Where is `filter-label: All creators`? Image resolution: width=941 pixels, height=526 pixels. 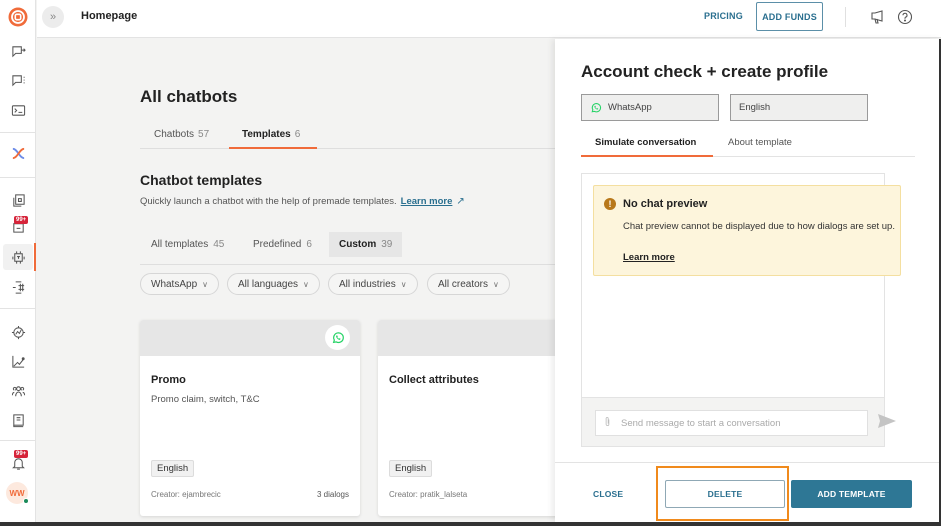
filter-label: All creators is located at coordinates (463, 284).